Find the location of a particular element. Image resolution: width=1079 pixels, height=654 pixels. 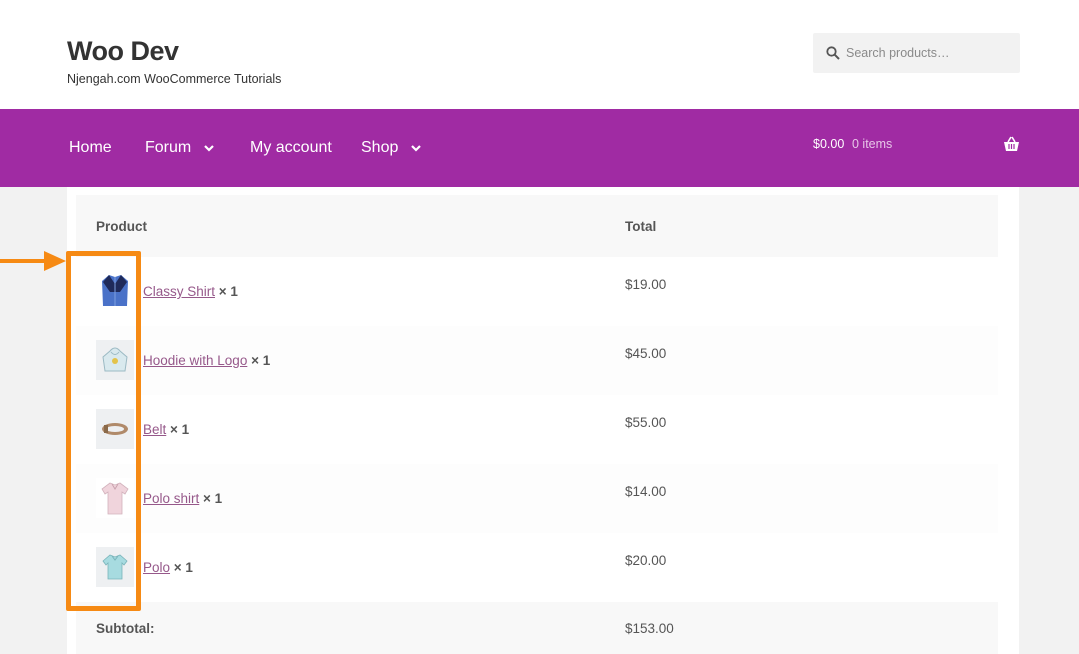

subtotal-value: $153.00 is located at coordinates (649, 628).